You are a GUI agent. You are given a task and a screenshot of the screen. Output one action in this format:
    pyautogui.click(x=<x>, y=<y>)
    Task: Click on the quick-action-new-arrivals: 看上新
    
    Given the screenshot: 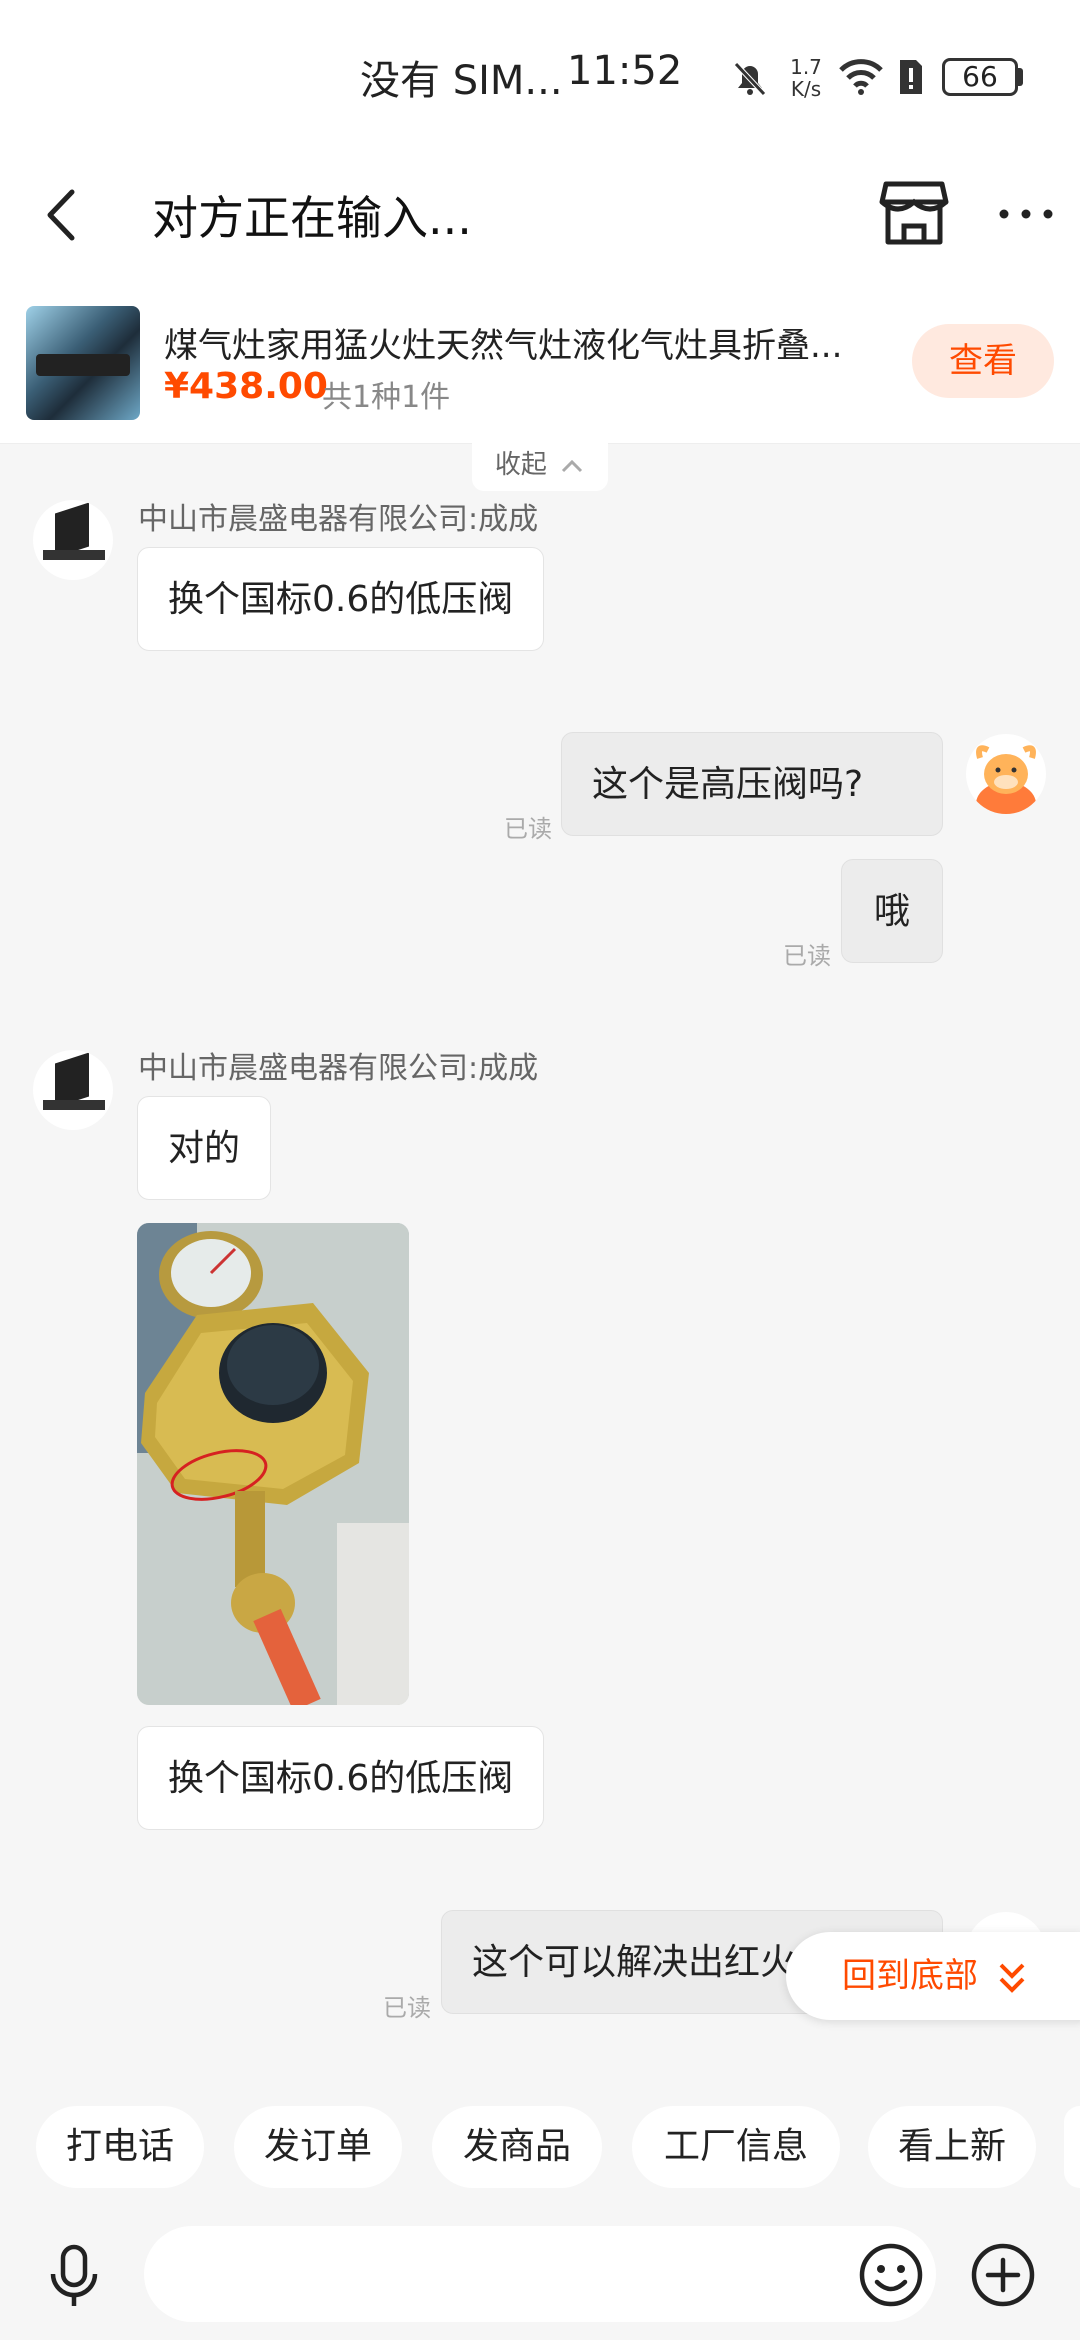 What is the action you would take?
    pyautogui.click(x=952, y=2147)
    